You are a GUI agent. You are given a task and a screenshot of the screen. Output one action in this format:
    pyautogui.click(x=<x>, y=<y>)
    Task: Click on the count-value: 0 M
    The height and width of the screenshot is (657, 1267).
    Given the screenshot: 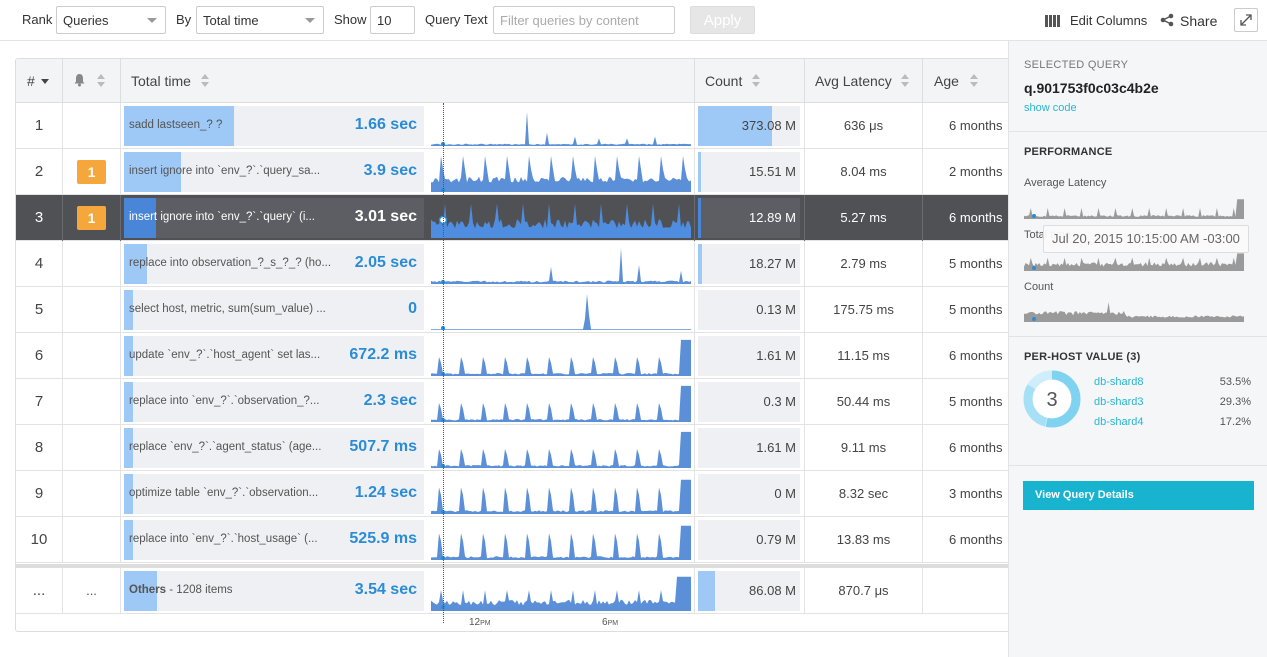 What is the action you would take?
    pyautogui.click(x=785, y=493)
    